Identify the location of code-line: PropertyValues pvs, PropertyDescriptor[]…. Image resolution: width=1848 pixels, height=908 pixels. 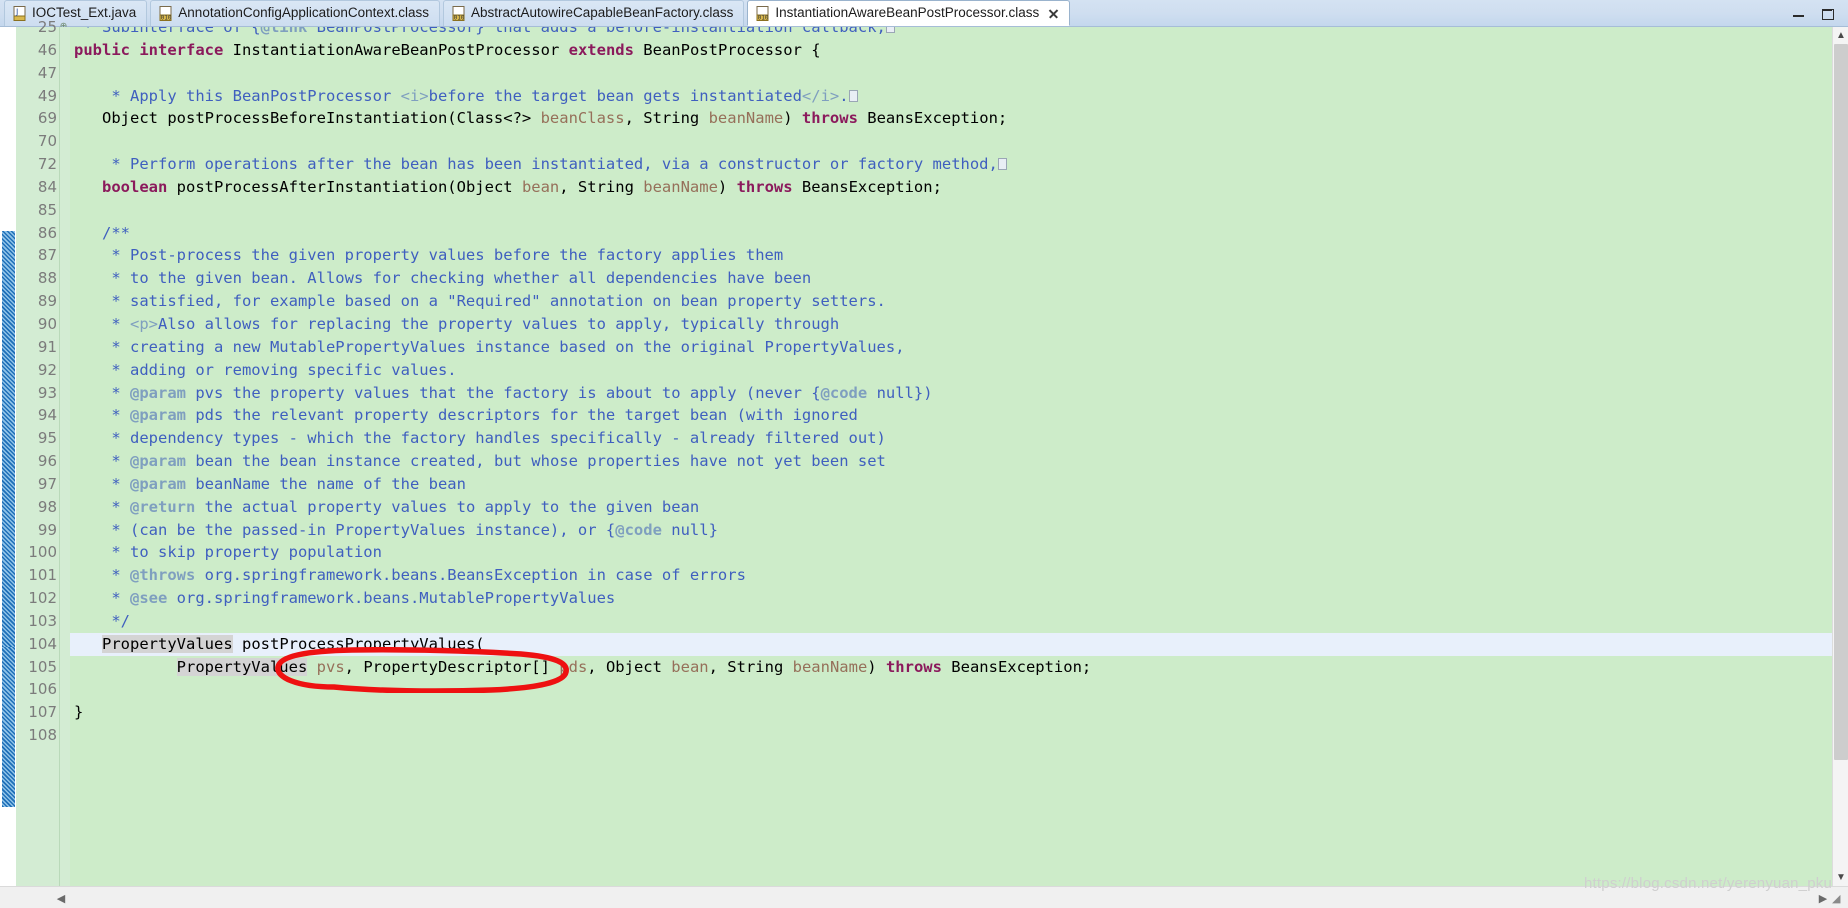
(634, 666).